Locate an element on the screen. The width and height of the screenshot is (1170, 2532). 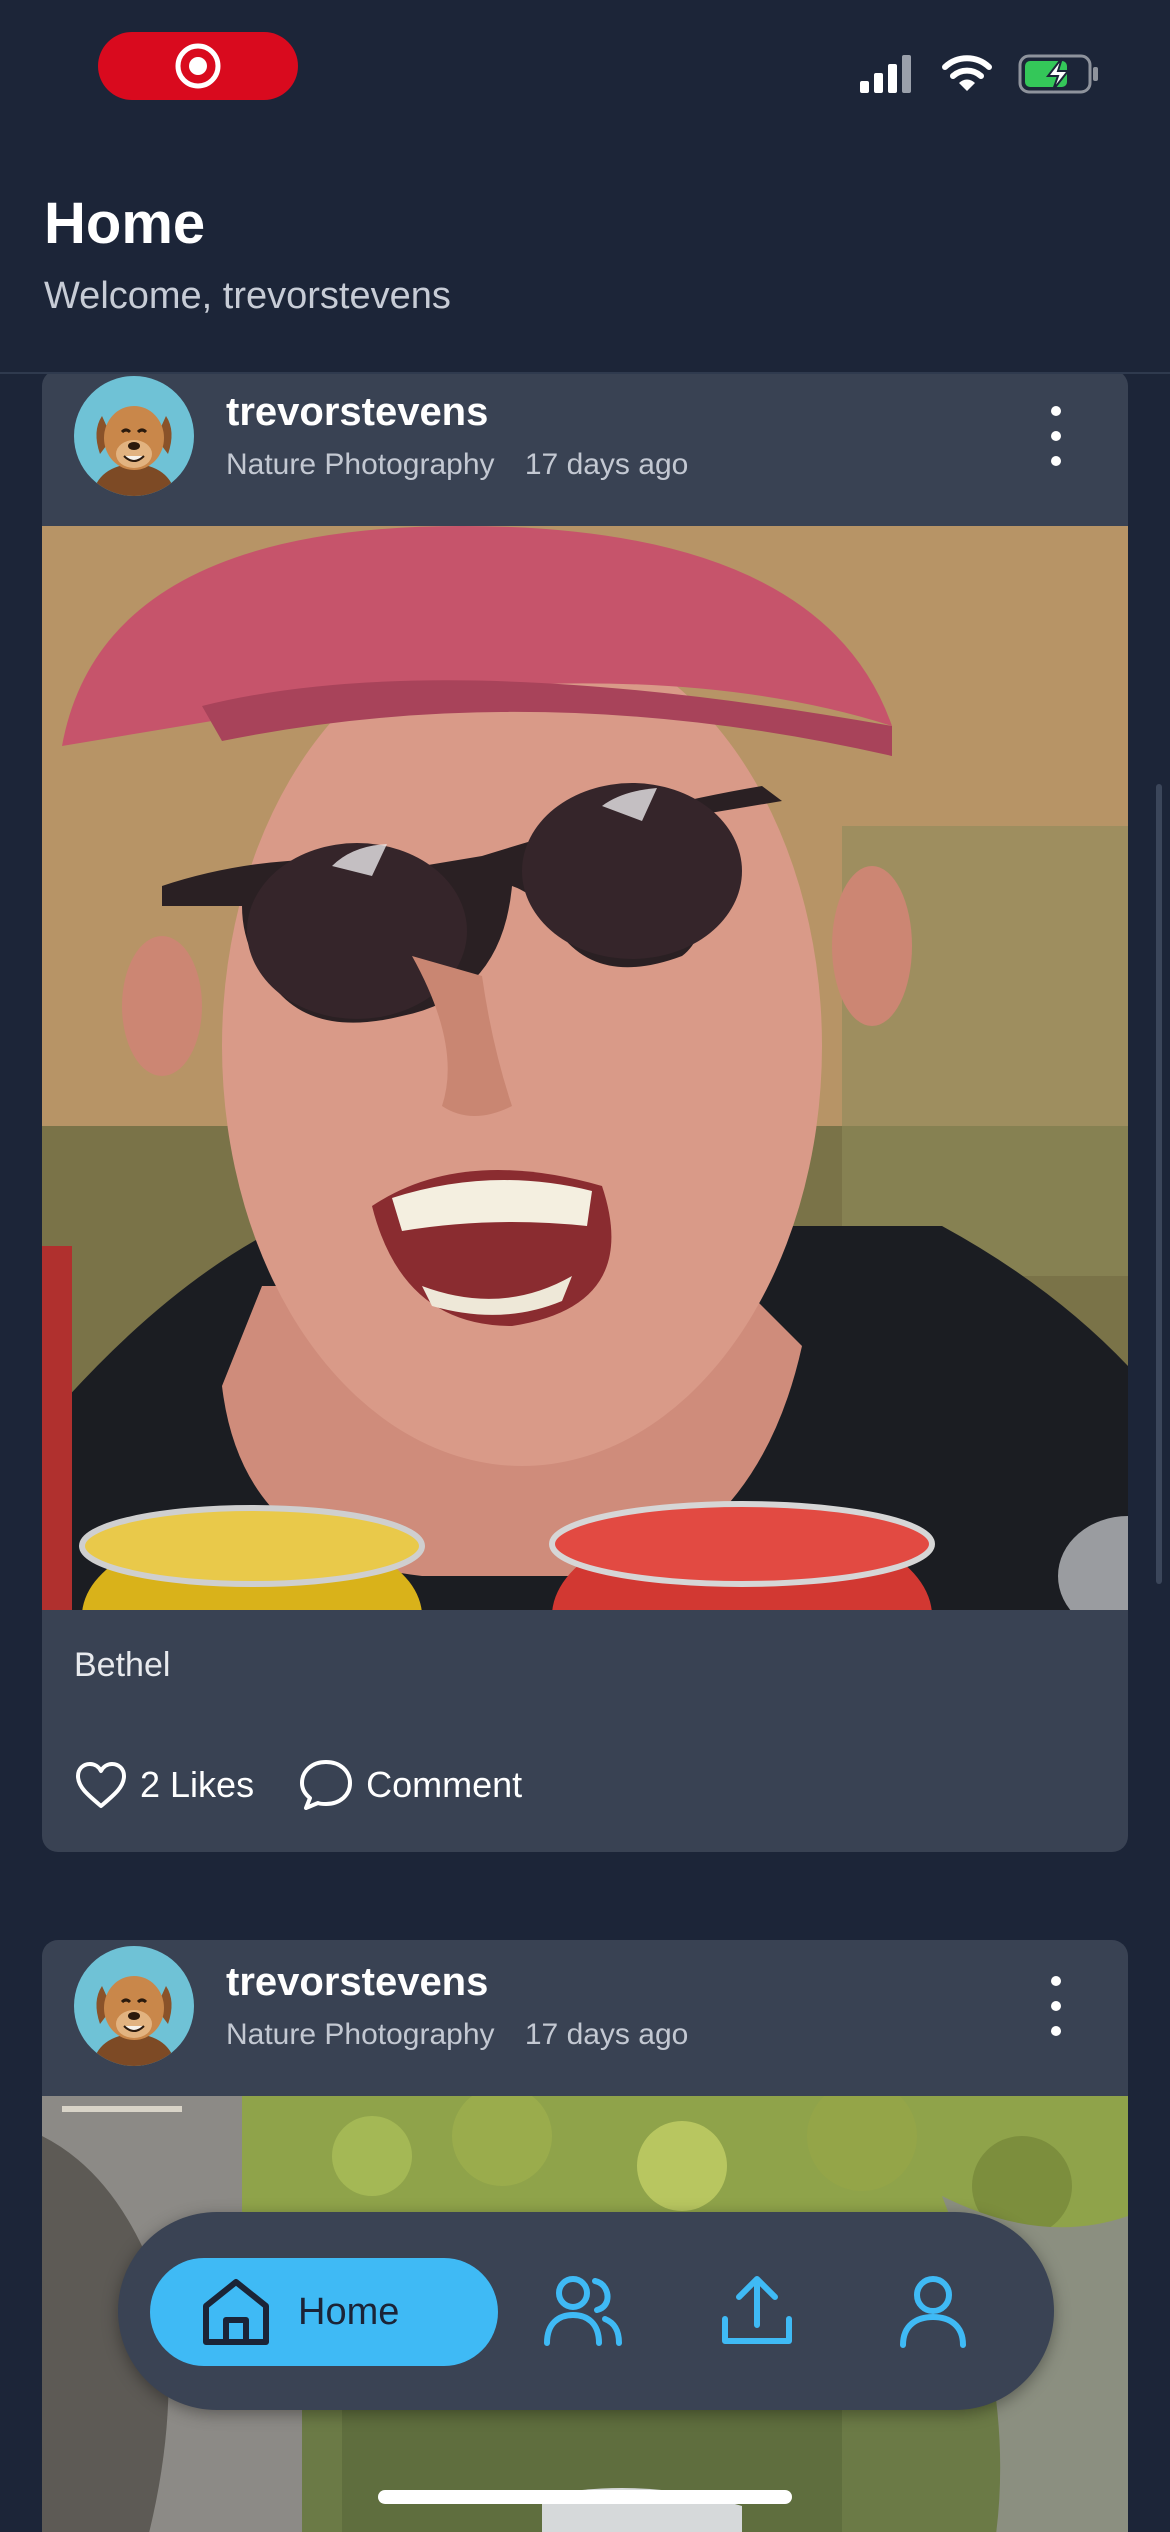
home-icon is located at coordinates (236, 2312).